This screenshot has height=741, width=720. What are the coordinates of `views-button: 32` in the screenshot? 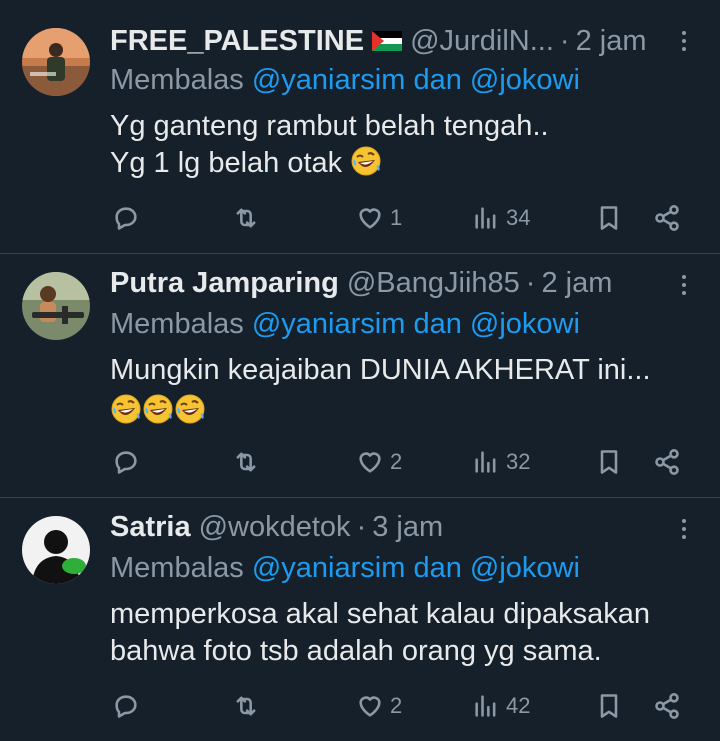 It's located at (501, 462).